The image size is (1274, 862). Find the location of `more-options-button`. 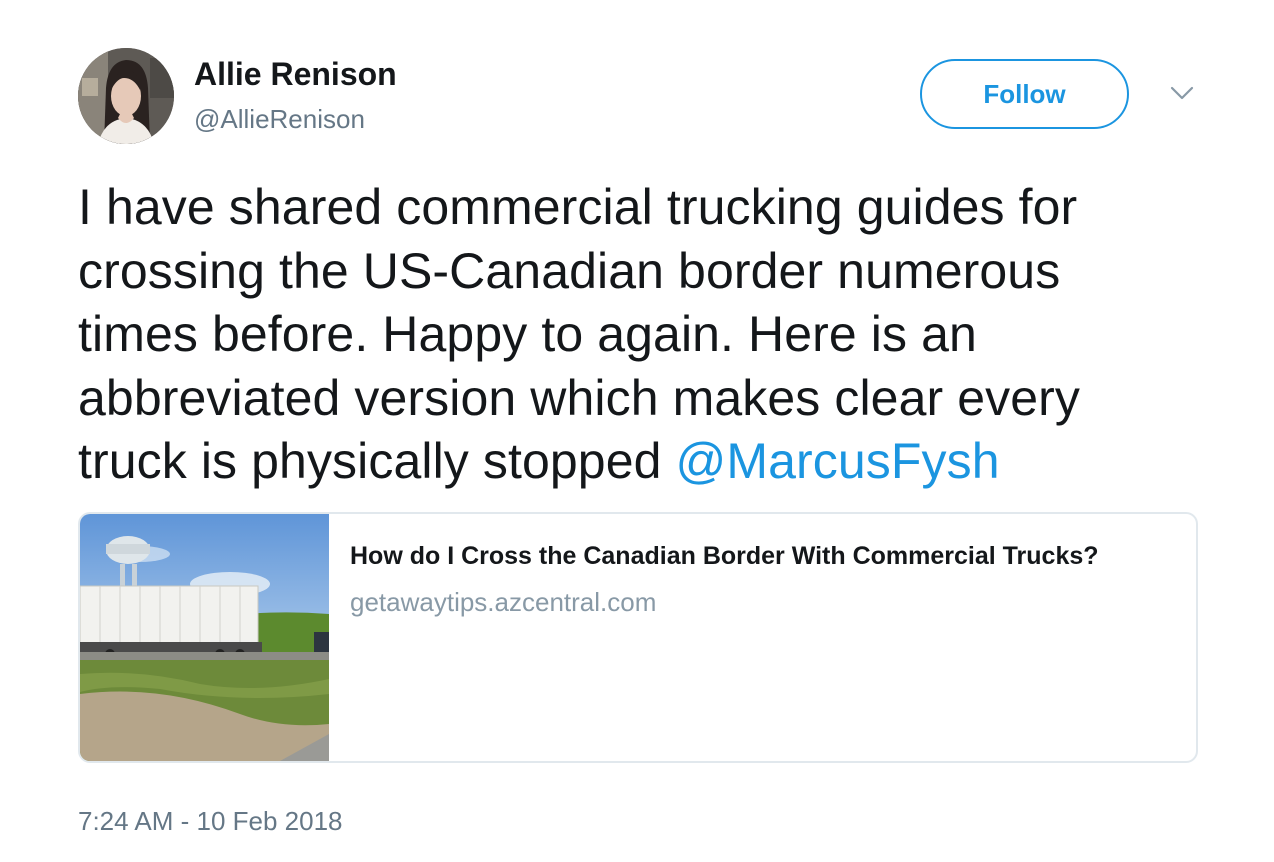

more-options-button is located at coordinates (1182, 95).